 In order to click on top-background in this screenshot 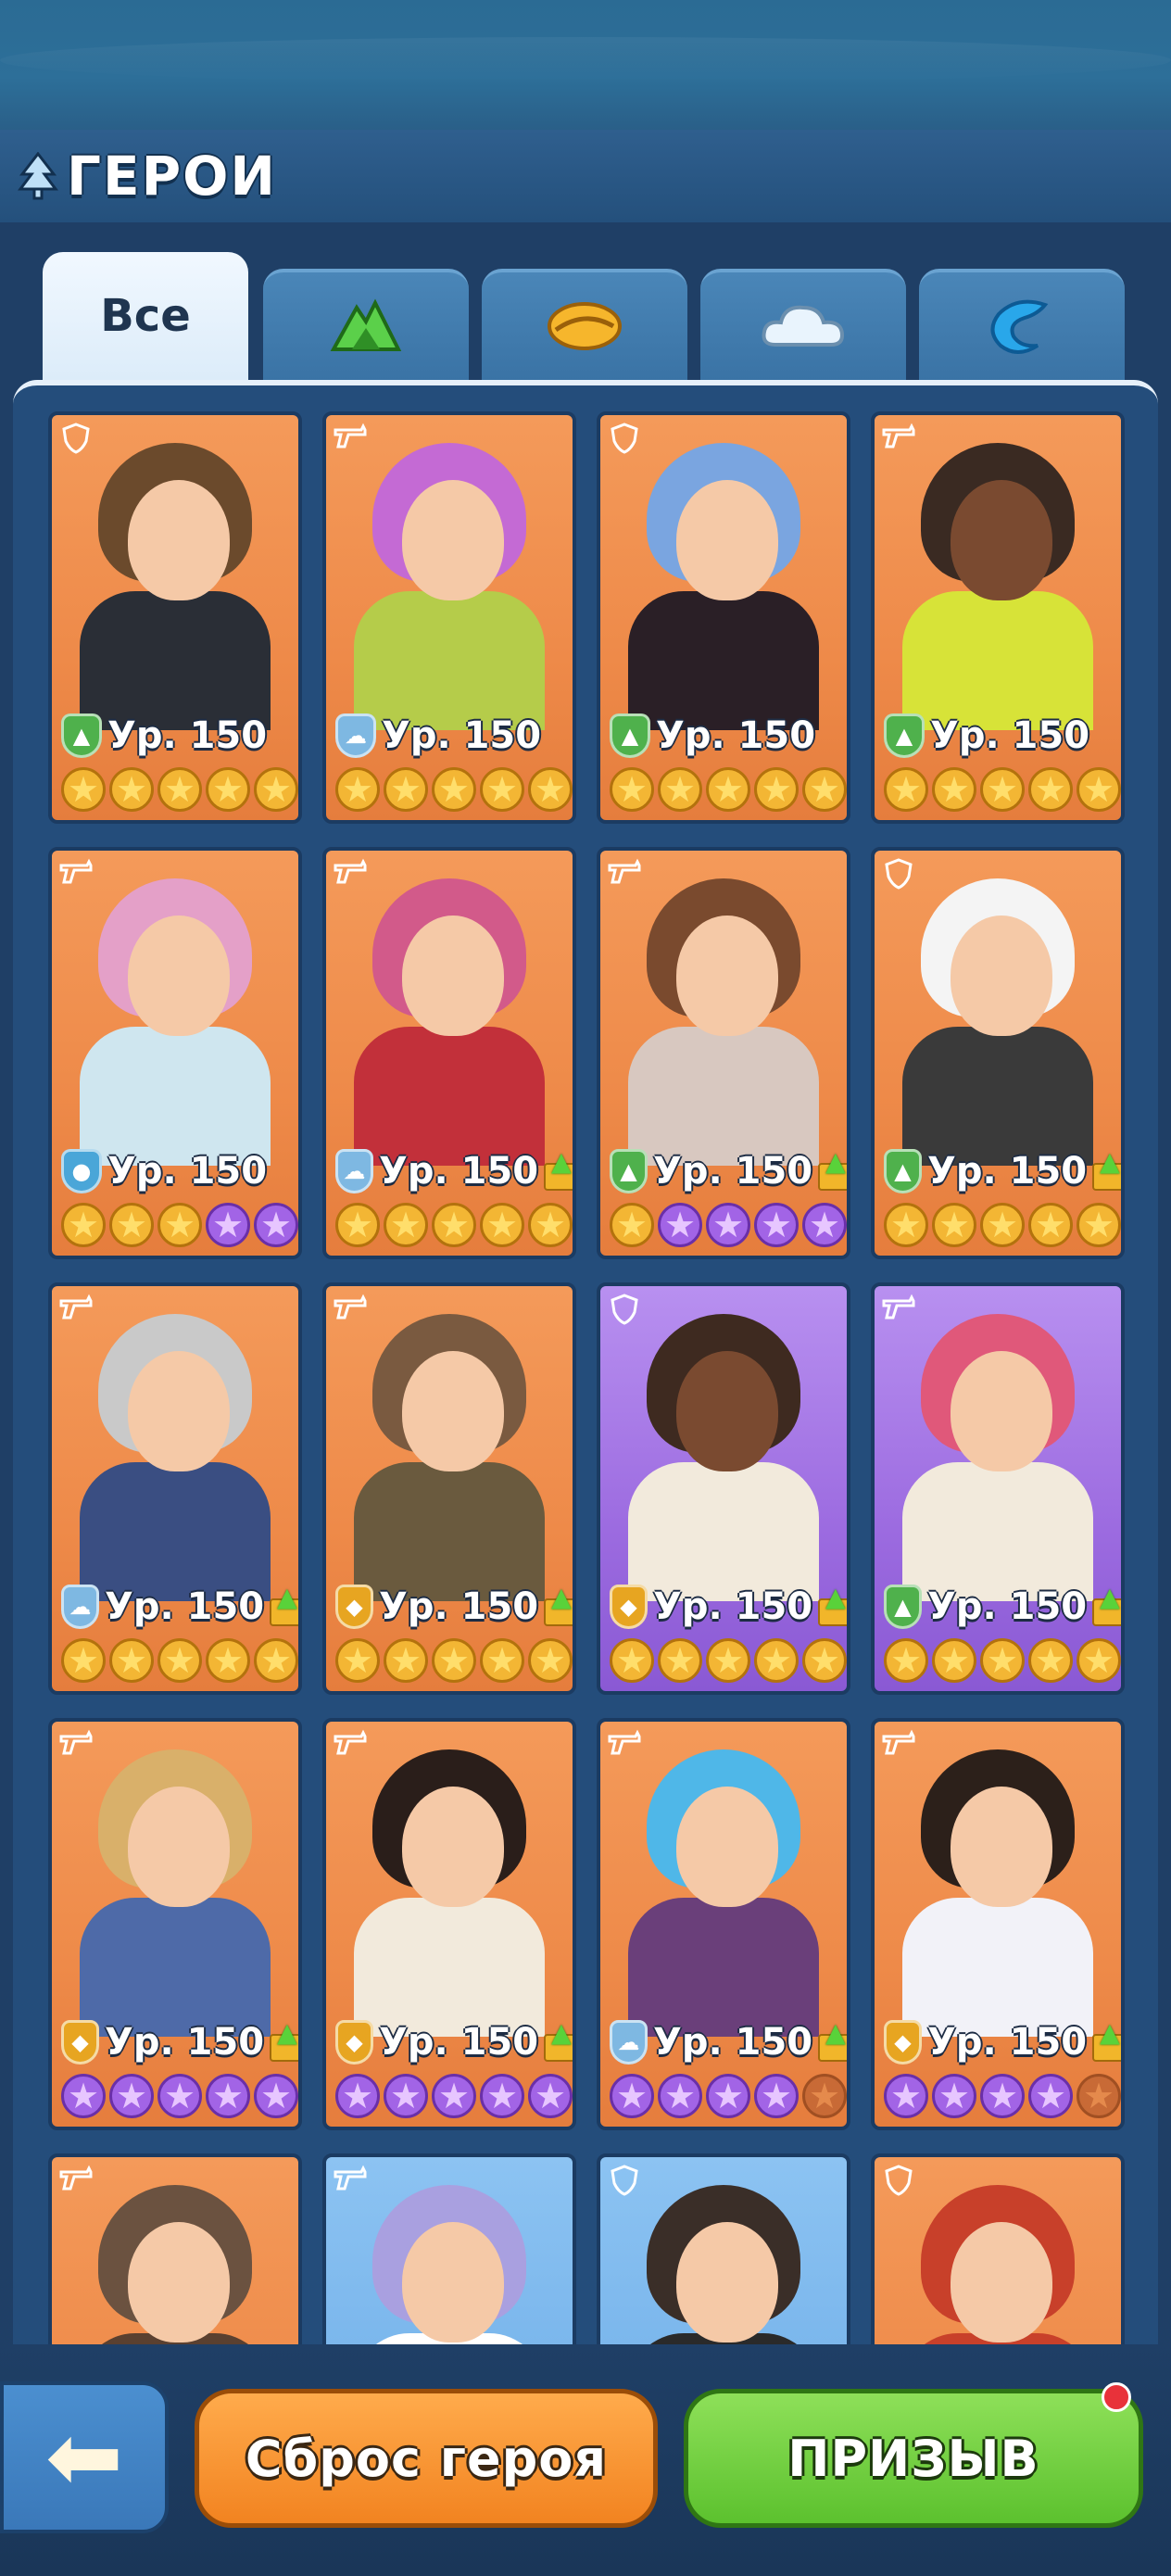, I will do `click(585, 65)`.